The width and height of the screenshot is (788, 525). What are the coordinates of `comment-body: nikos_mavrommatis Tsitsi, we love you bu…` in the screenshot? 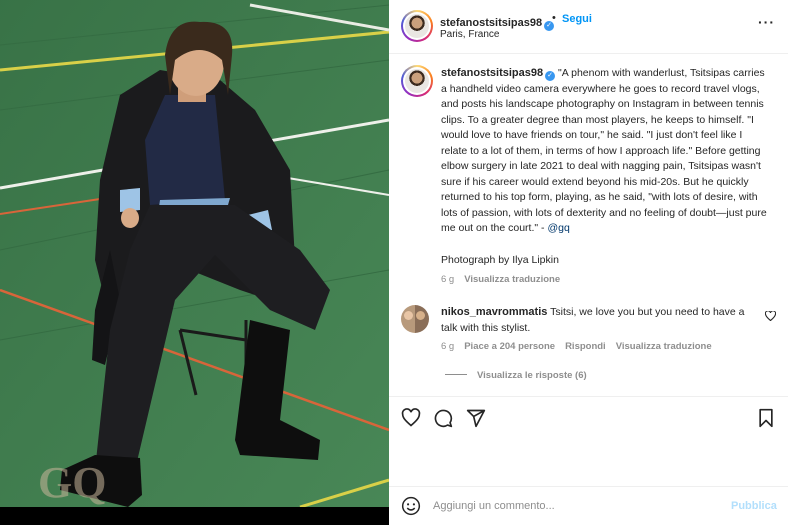 It's located at (600, 320).